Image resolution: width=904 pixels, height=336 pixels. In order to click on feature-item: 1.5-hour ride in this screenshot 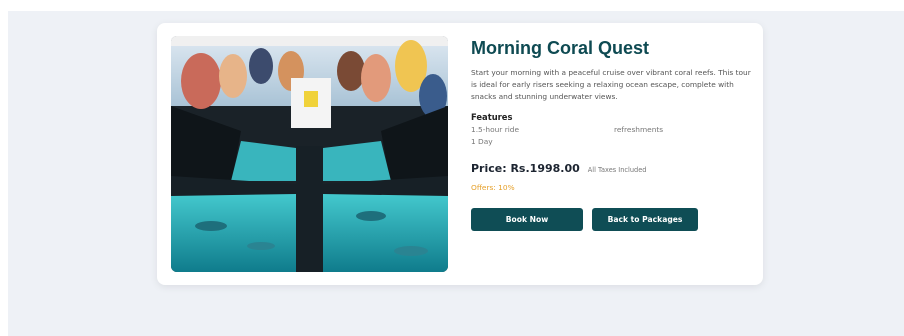, I will do `click(495, 129)`.